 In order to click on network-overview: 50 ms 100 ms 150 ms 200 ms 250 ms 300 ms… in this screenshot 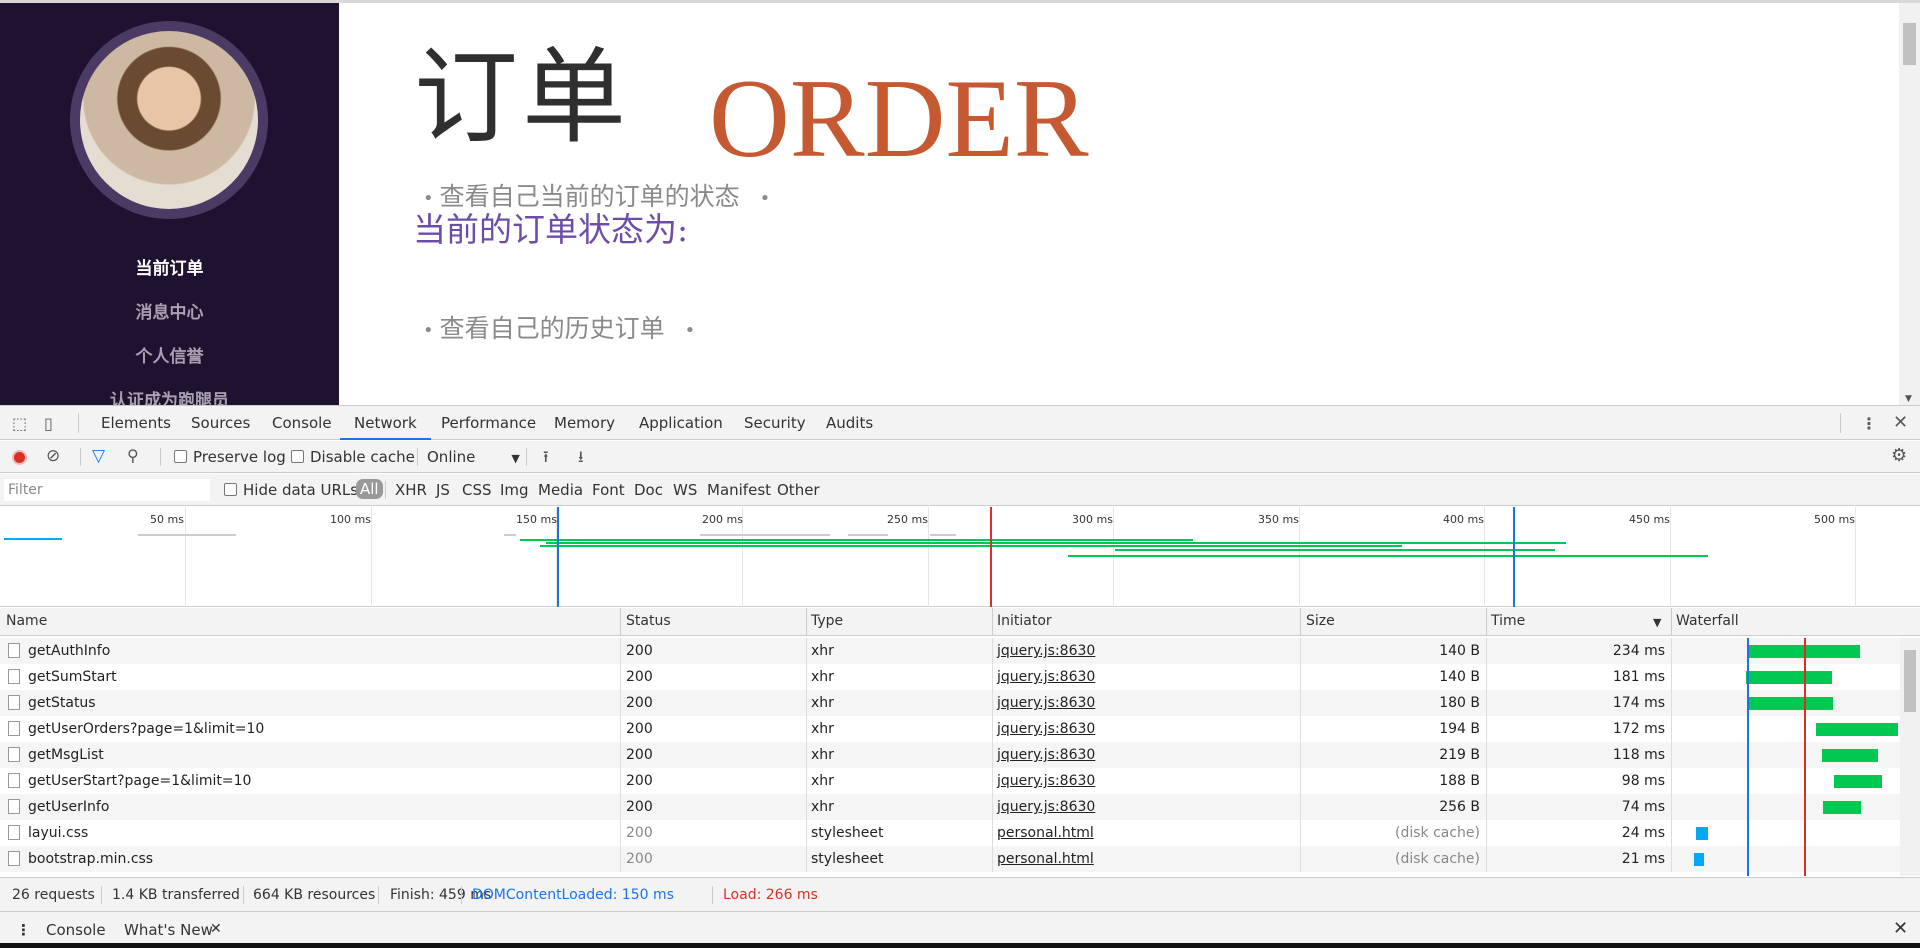, I will do `click(960, 557)`.